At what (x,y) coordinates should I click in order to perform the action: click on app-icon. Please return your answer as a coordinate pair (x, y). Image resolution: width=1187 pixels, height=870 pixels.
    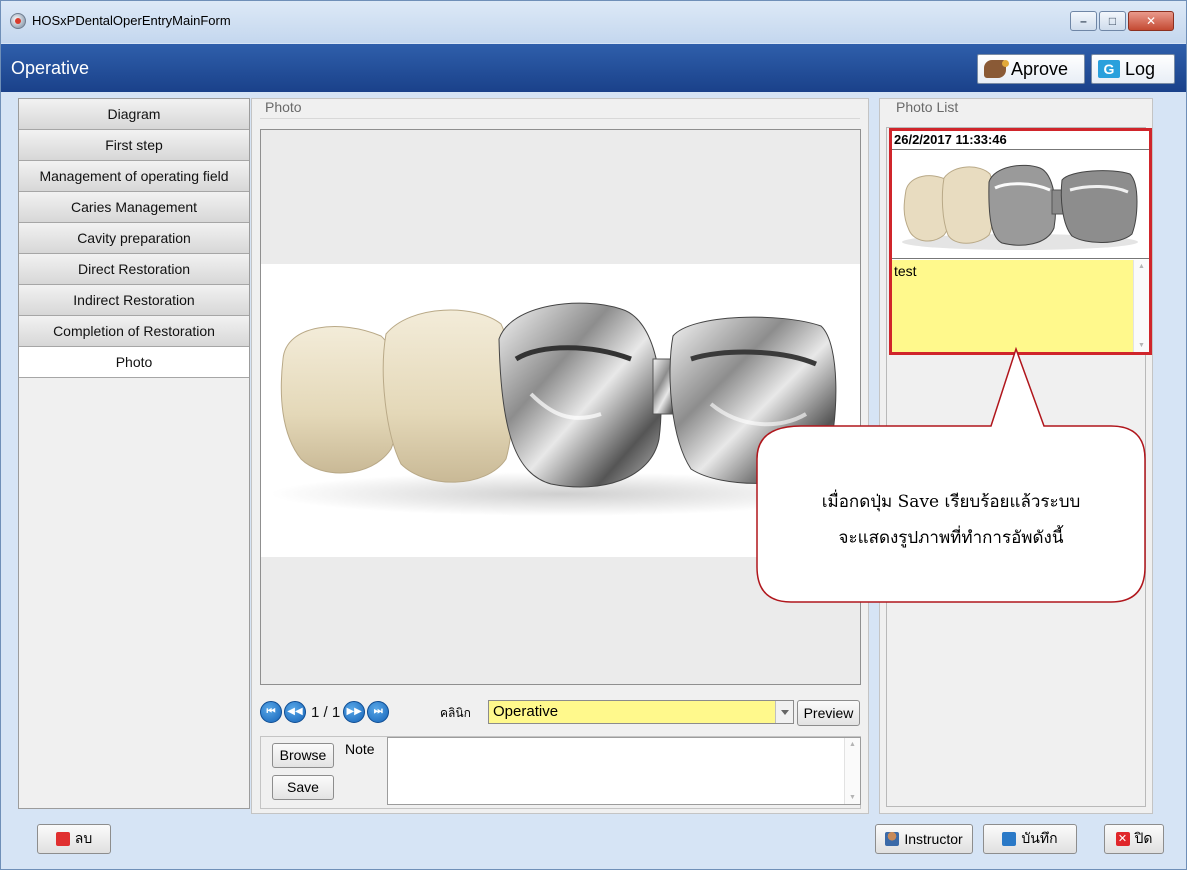
    Looking at the image, I should click on (18, 21).